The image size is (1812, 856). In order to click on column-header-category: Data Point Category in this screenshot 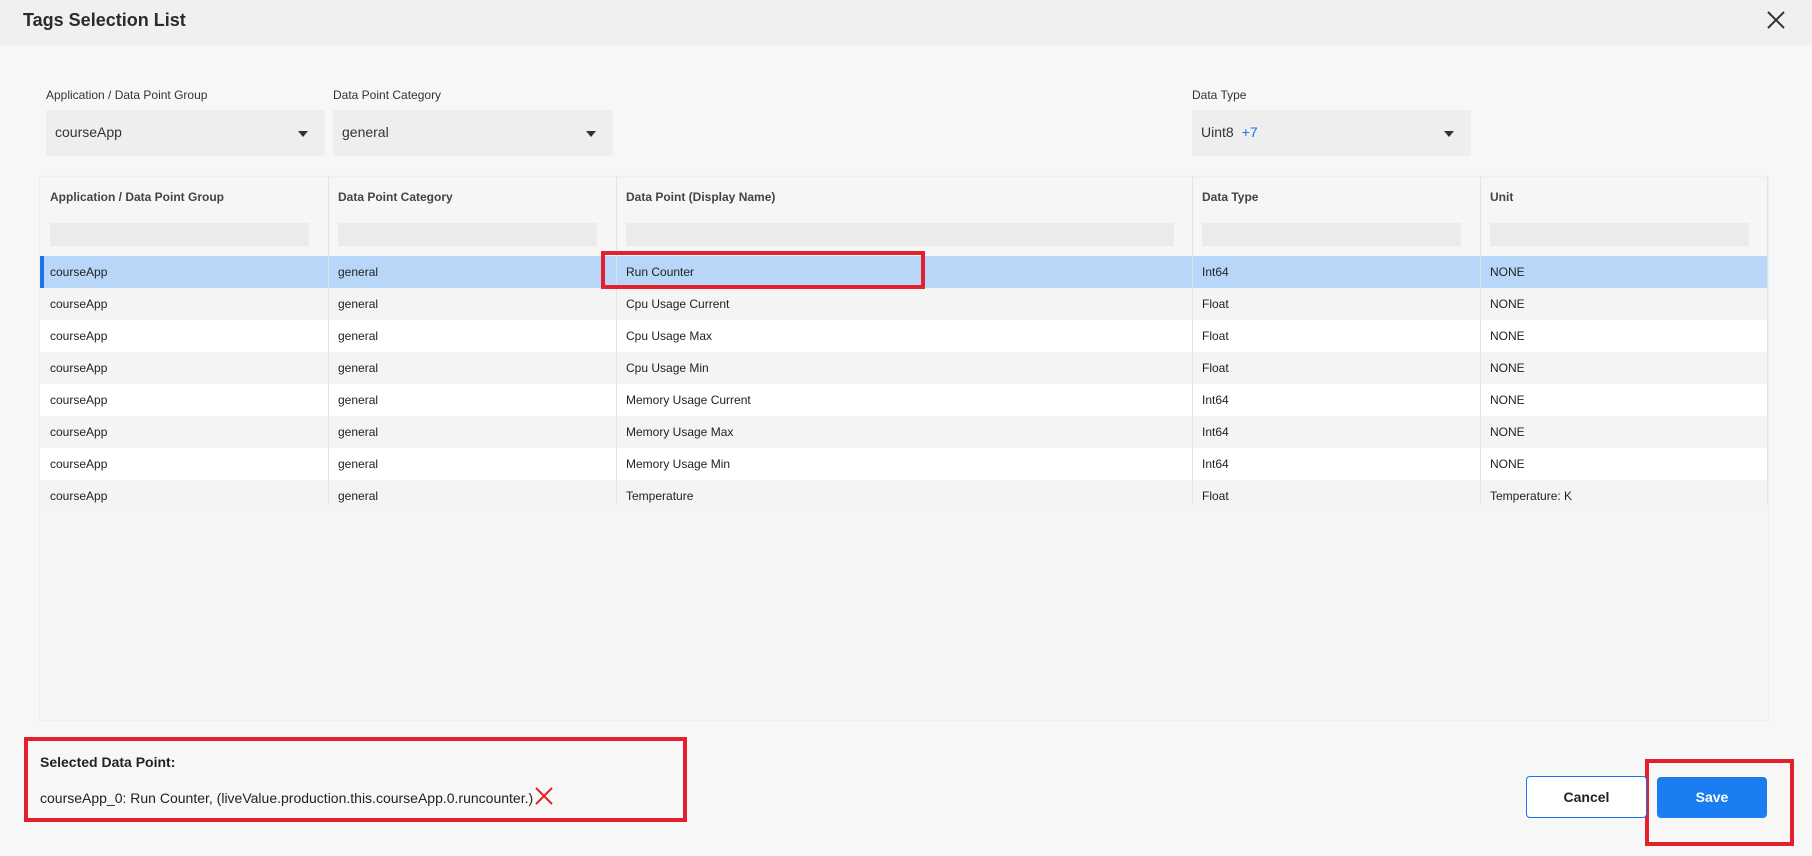, I will do `click(472, 213)`.